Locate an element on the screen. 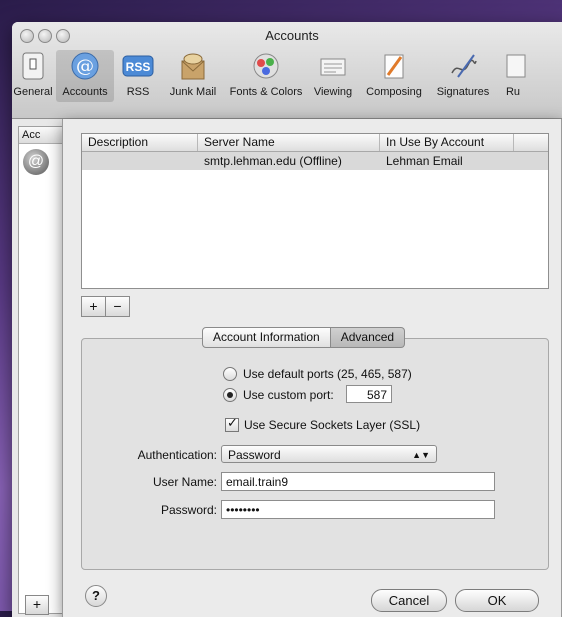 This screenshot has height=617, width=562. ssl-checkbox: ✓ is located at coordinates (232, 423).